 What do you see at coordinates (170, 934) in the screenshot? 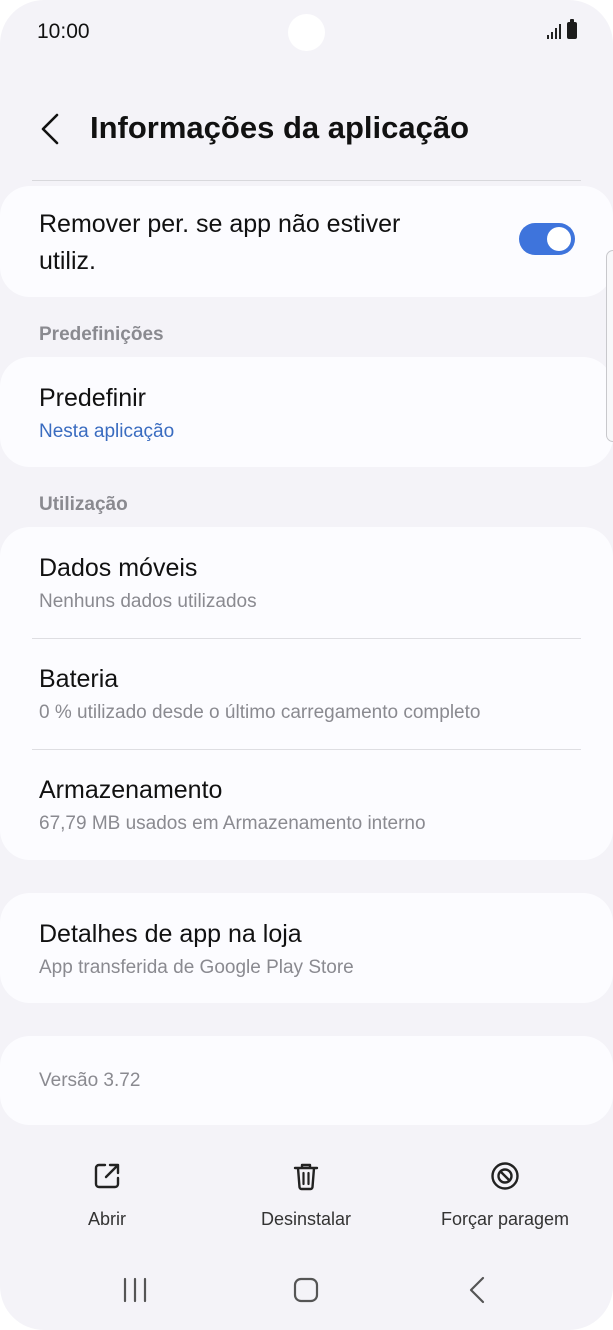
I see `store-details-title: Detalhes de app na loja` at bounding box center [170, 934].